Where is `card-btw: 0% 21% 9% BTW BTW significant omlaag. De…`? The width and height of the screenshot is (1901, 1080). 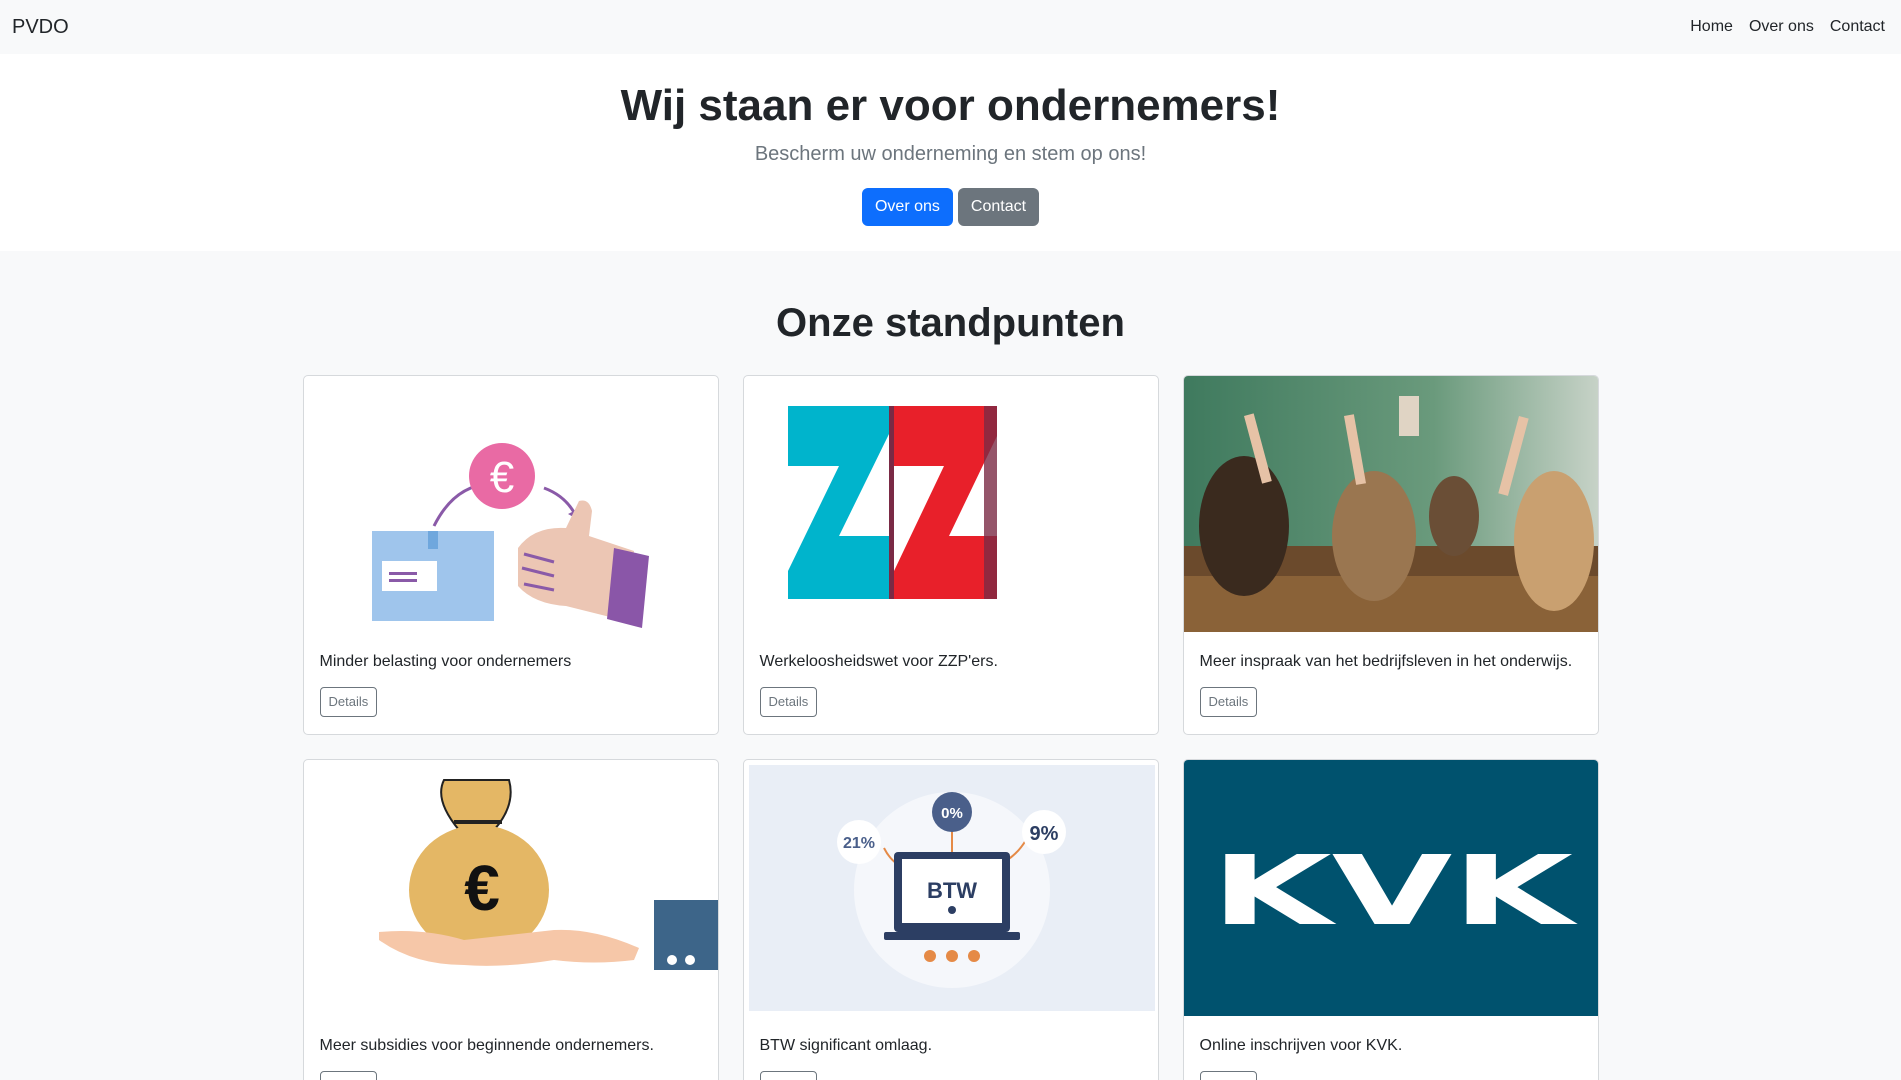
card-btw: 0% 21% 9% BTW BTW significant omlaag. De… is located at coordinates (950, 919).